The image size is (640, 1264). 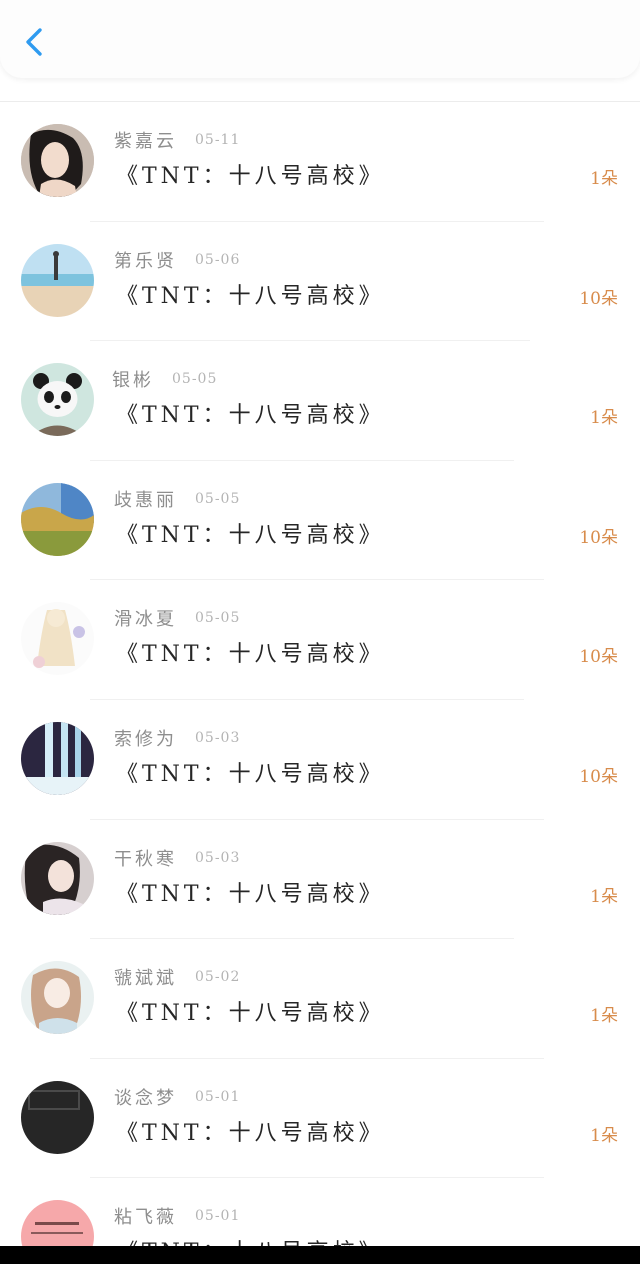 What do you see at coordinates (145, 979) in the screenshot?
I see `sender-name: 虢斌斌` at bounding box center [145, 979].